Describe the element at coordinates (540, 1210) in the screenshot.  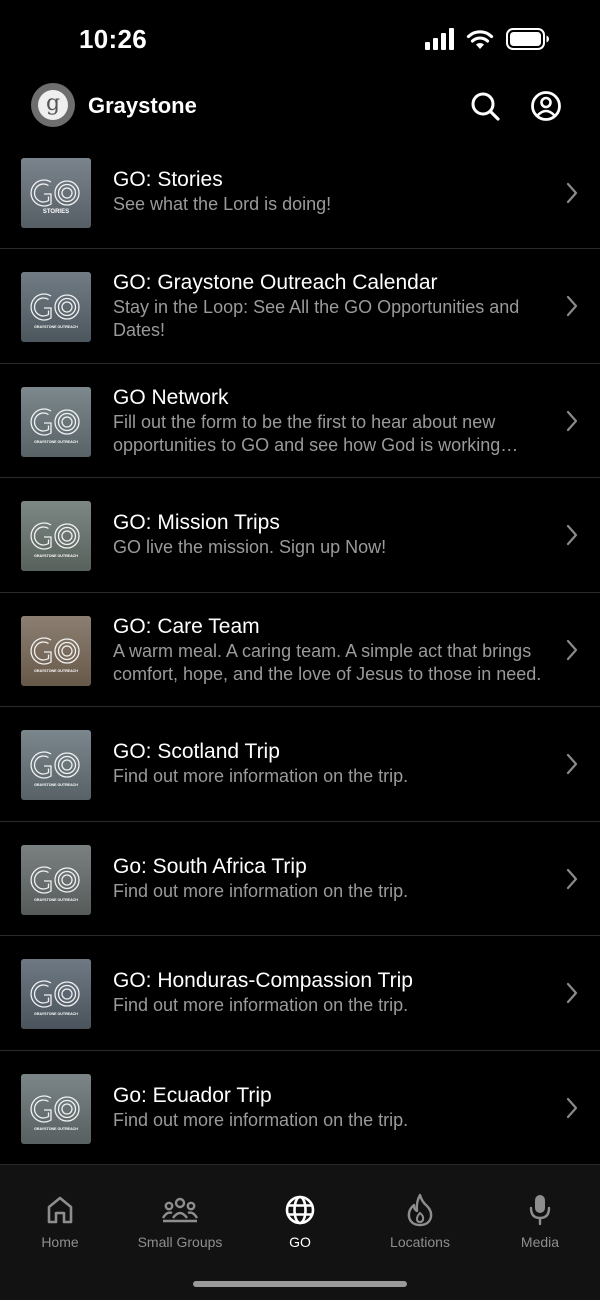
I see `microphone-icon` at that location.